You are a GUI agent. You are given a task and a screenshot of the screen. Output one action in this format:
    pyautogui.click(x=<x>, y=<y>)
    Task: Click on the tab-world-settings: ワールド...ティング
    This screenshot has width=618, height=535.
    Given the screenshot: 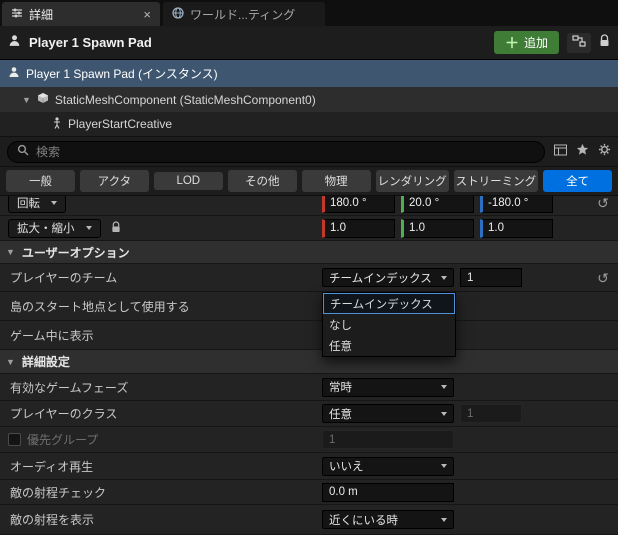 What is the action you would take?
    pyautogui.click(x=244, y=14)
    